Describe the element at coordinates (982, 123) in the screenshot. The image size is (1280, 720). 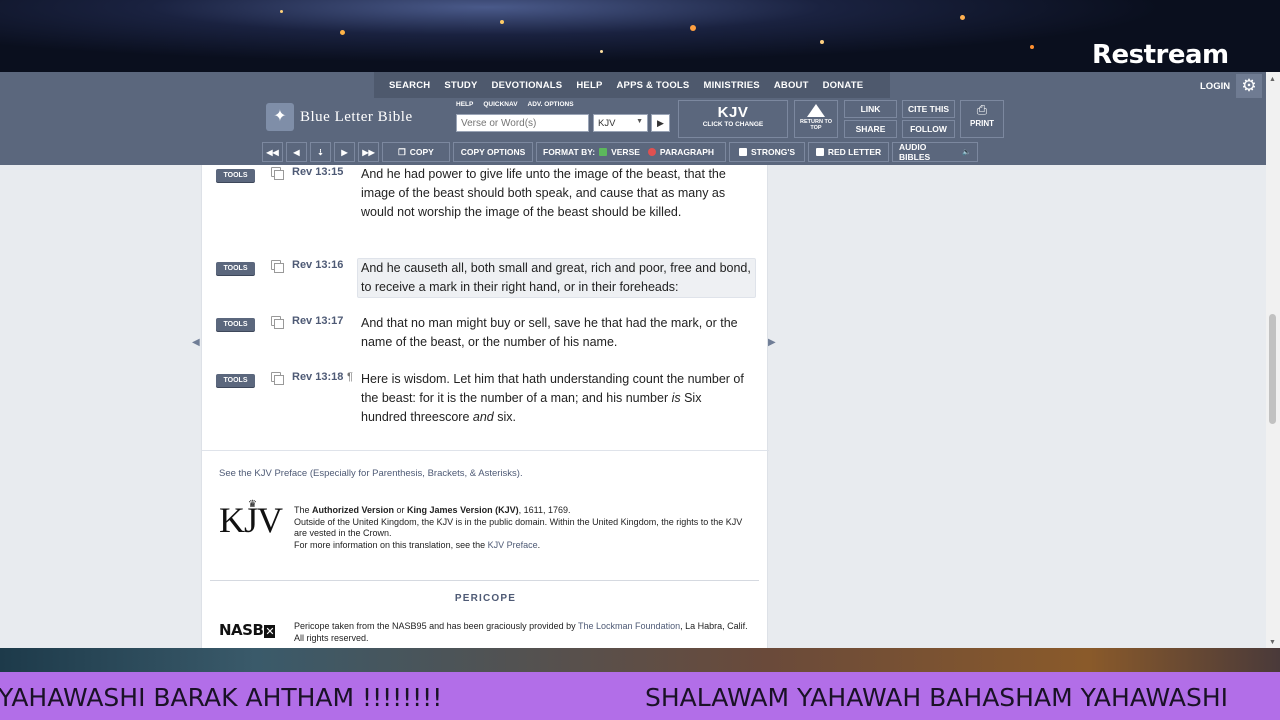
I see `print-label: PRINT` at that location.